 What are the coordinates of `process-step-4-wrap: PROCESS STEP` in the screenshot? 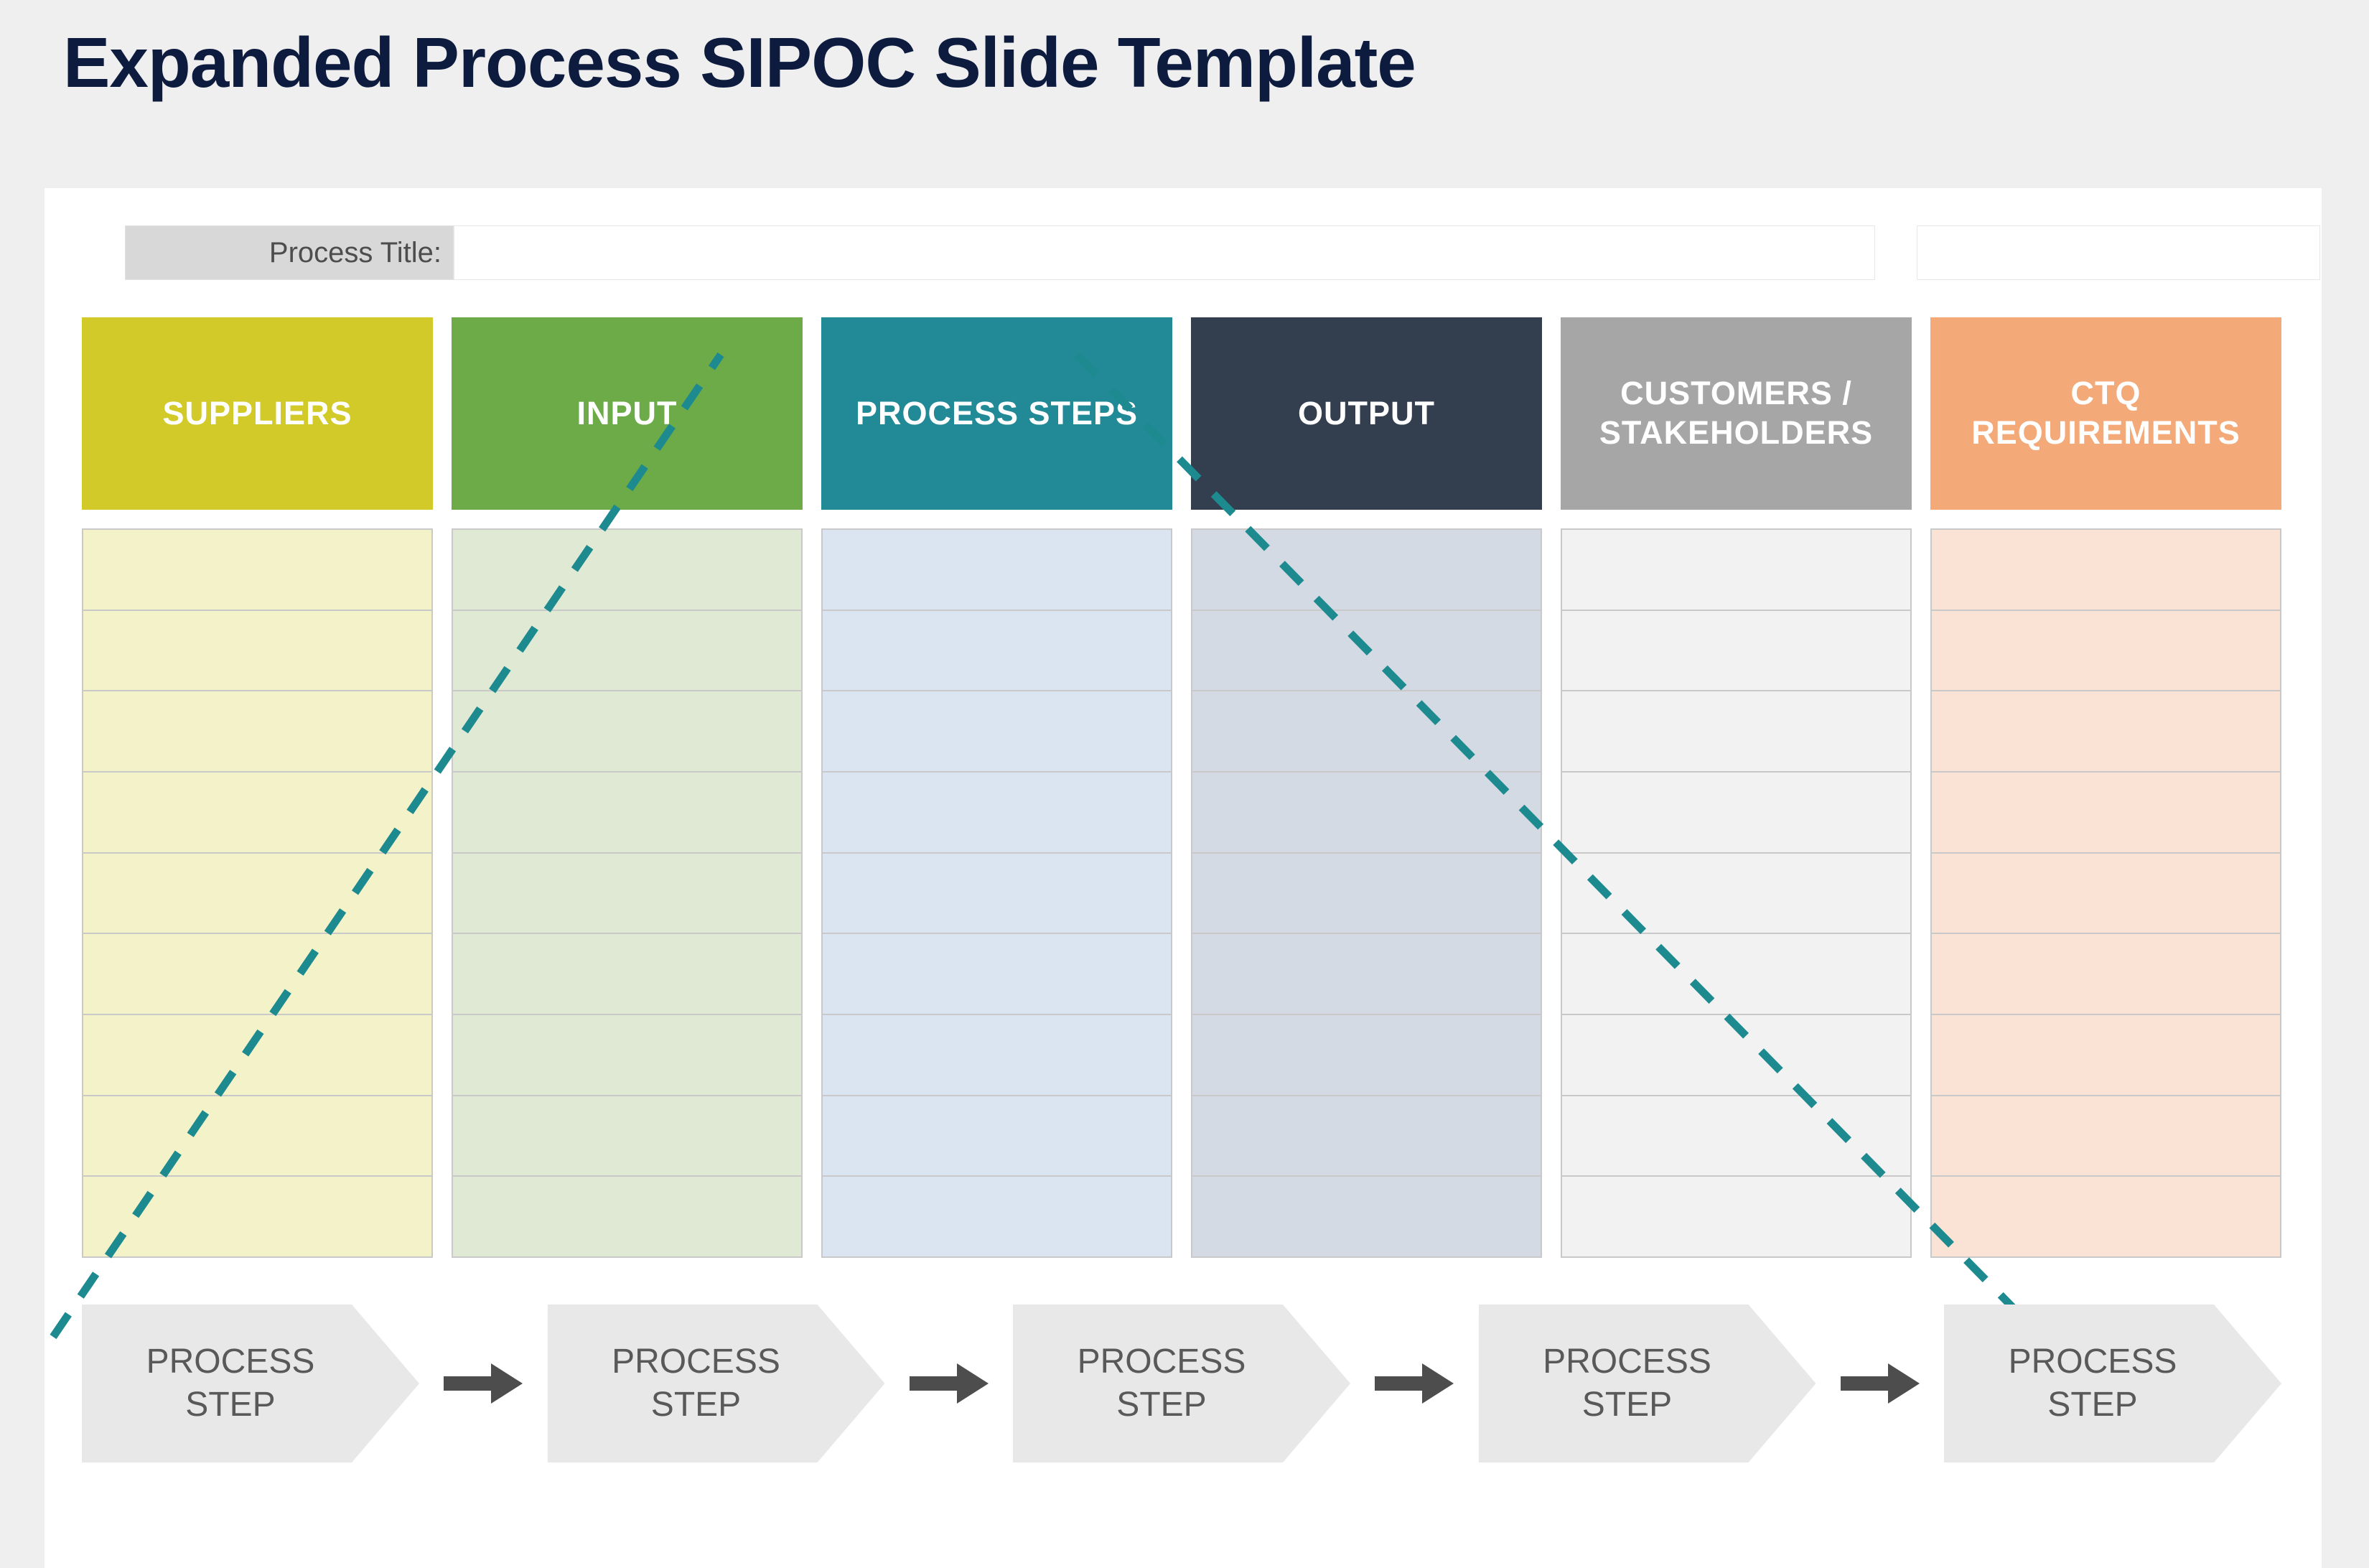 It's located at (1647, 1383).